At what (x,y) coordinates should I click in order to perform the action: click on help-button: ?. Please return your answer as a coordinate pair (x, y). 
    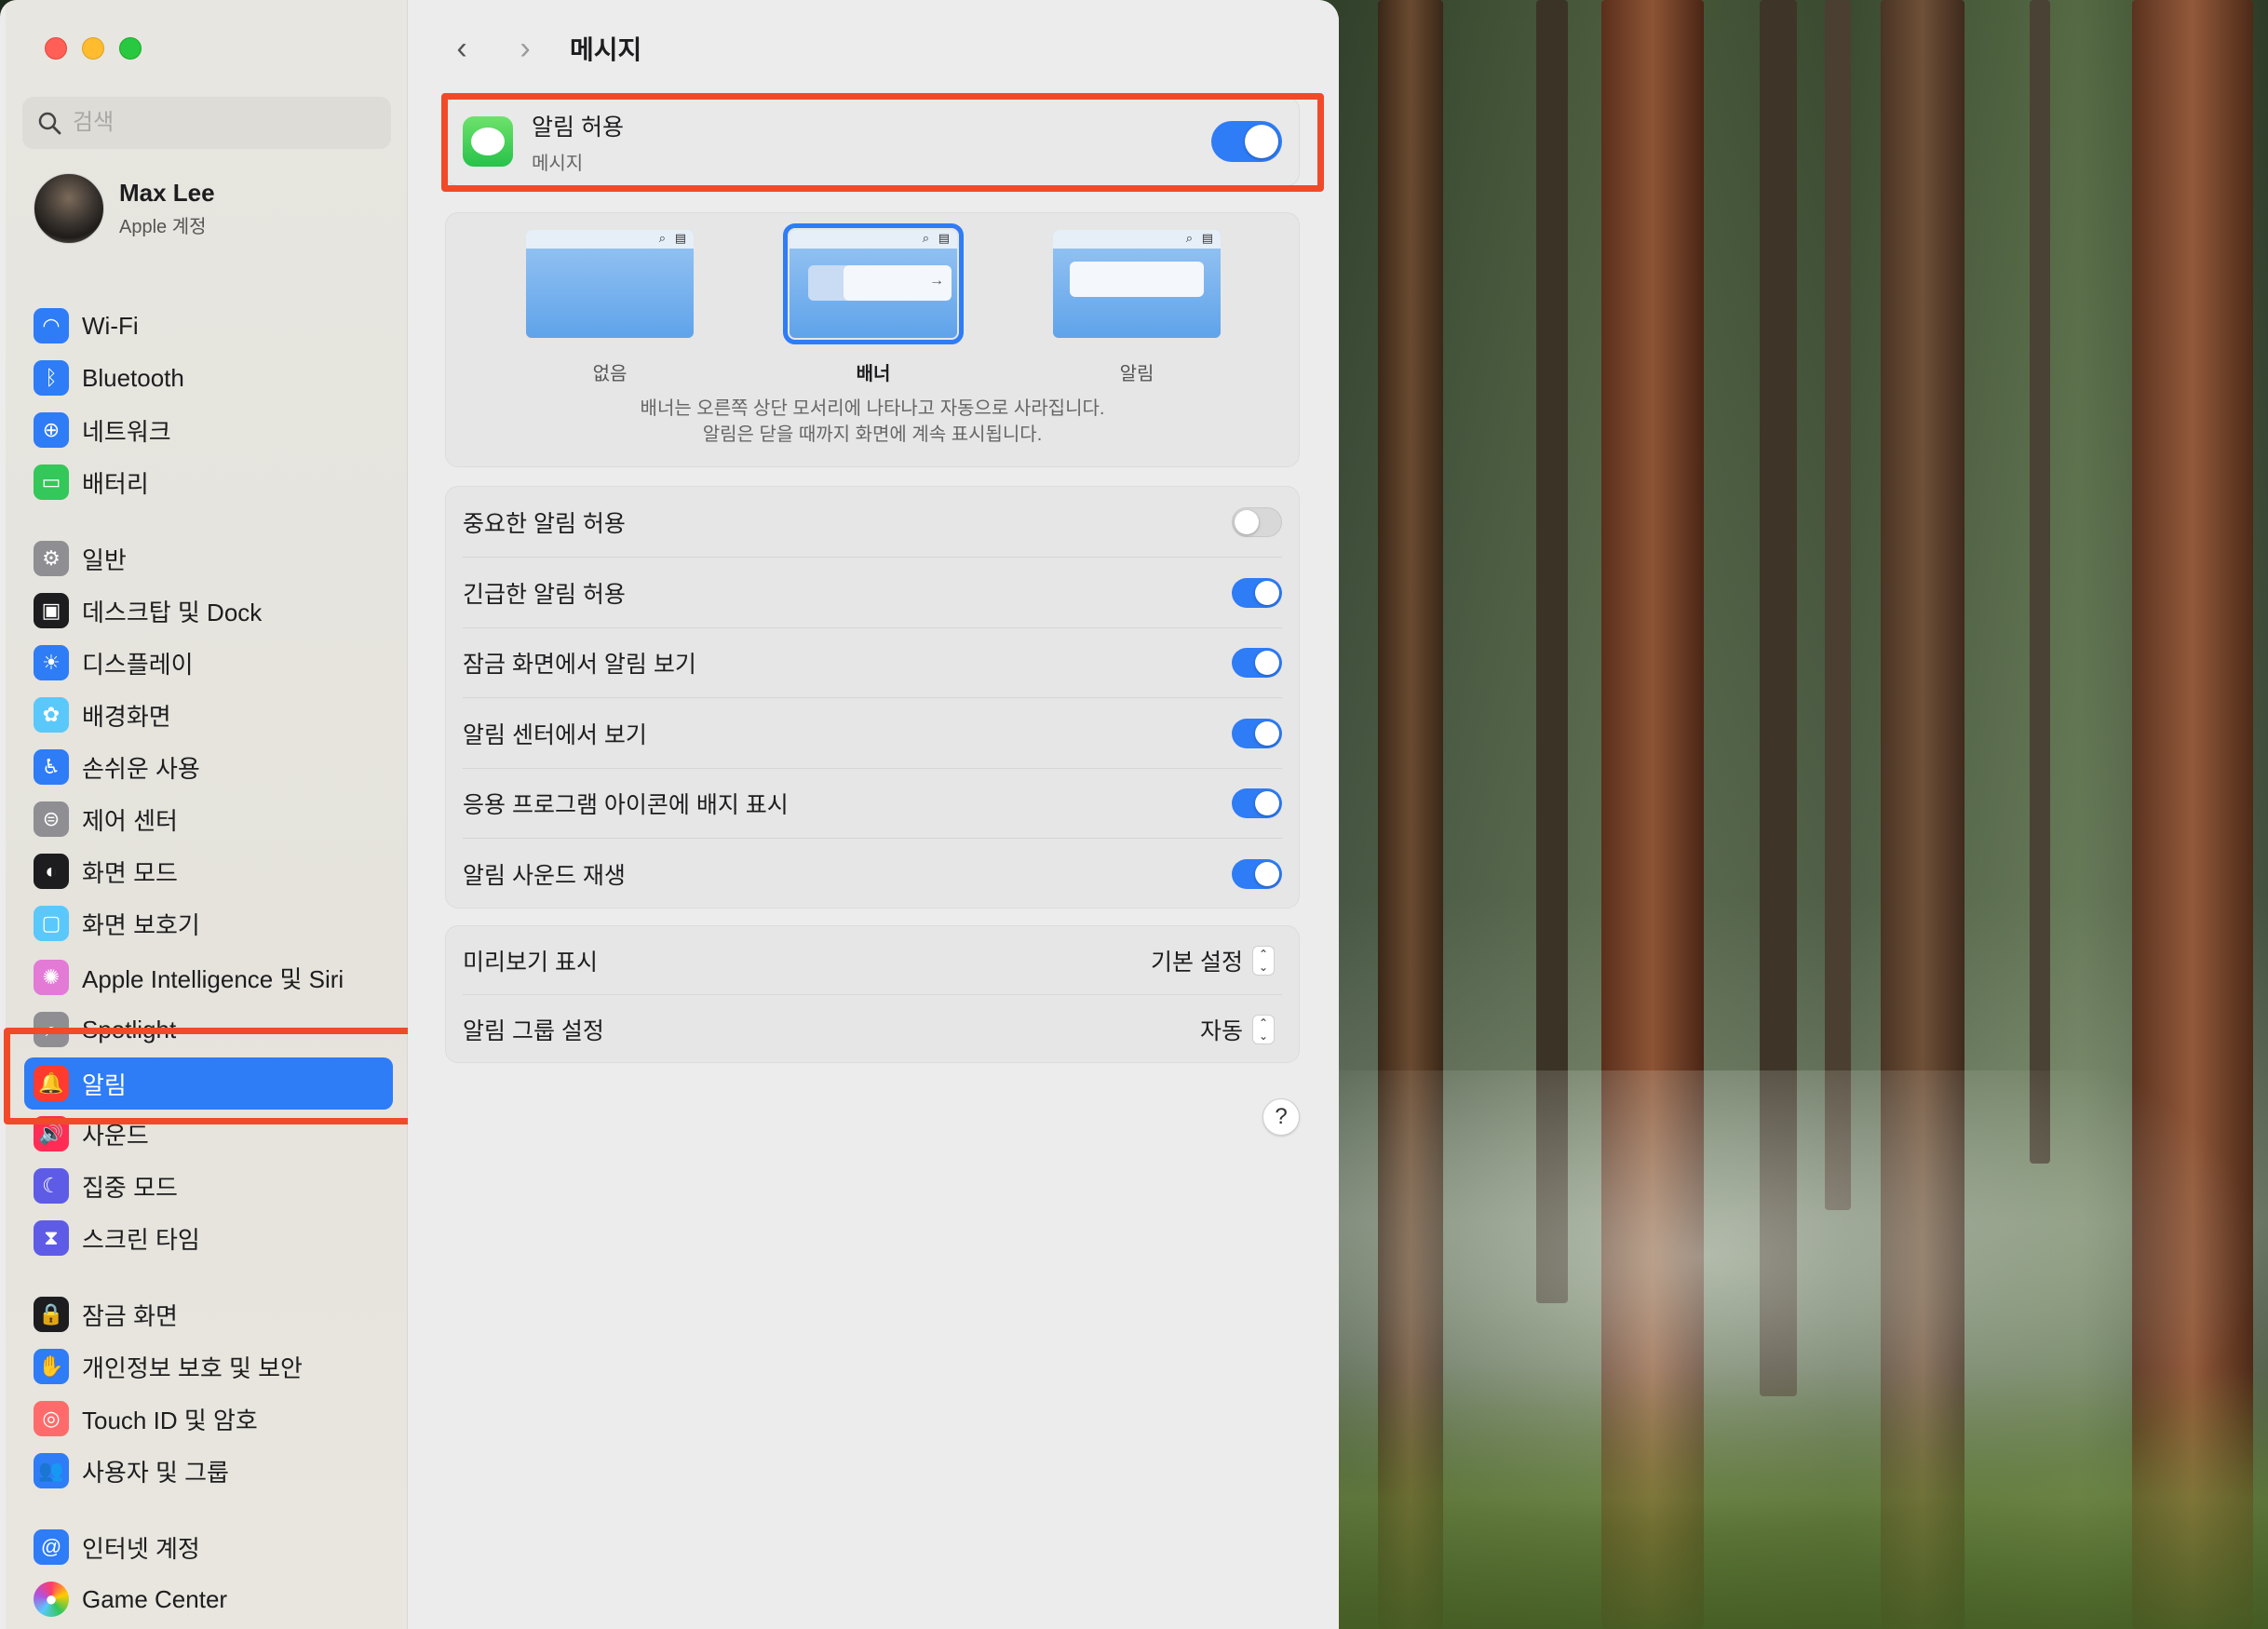
    Looking at the image, I should click on (1281, 1117).